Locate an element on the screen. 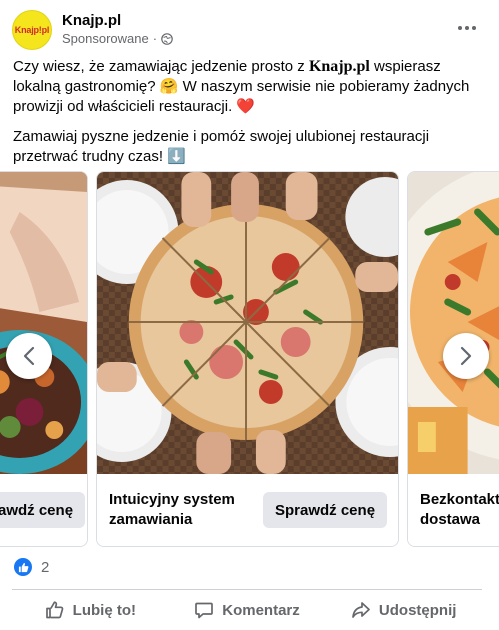  card-title: Bezkontaktowa dostawa is located at coordinates (459, 509).